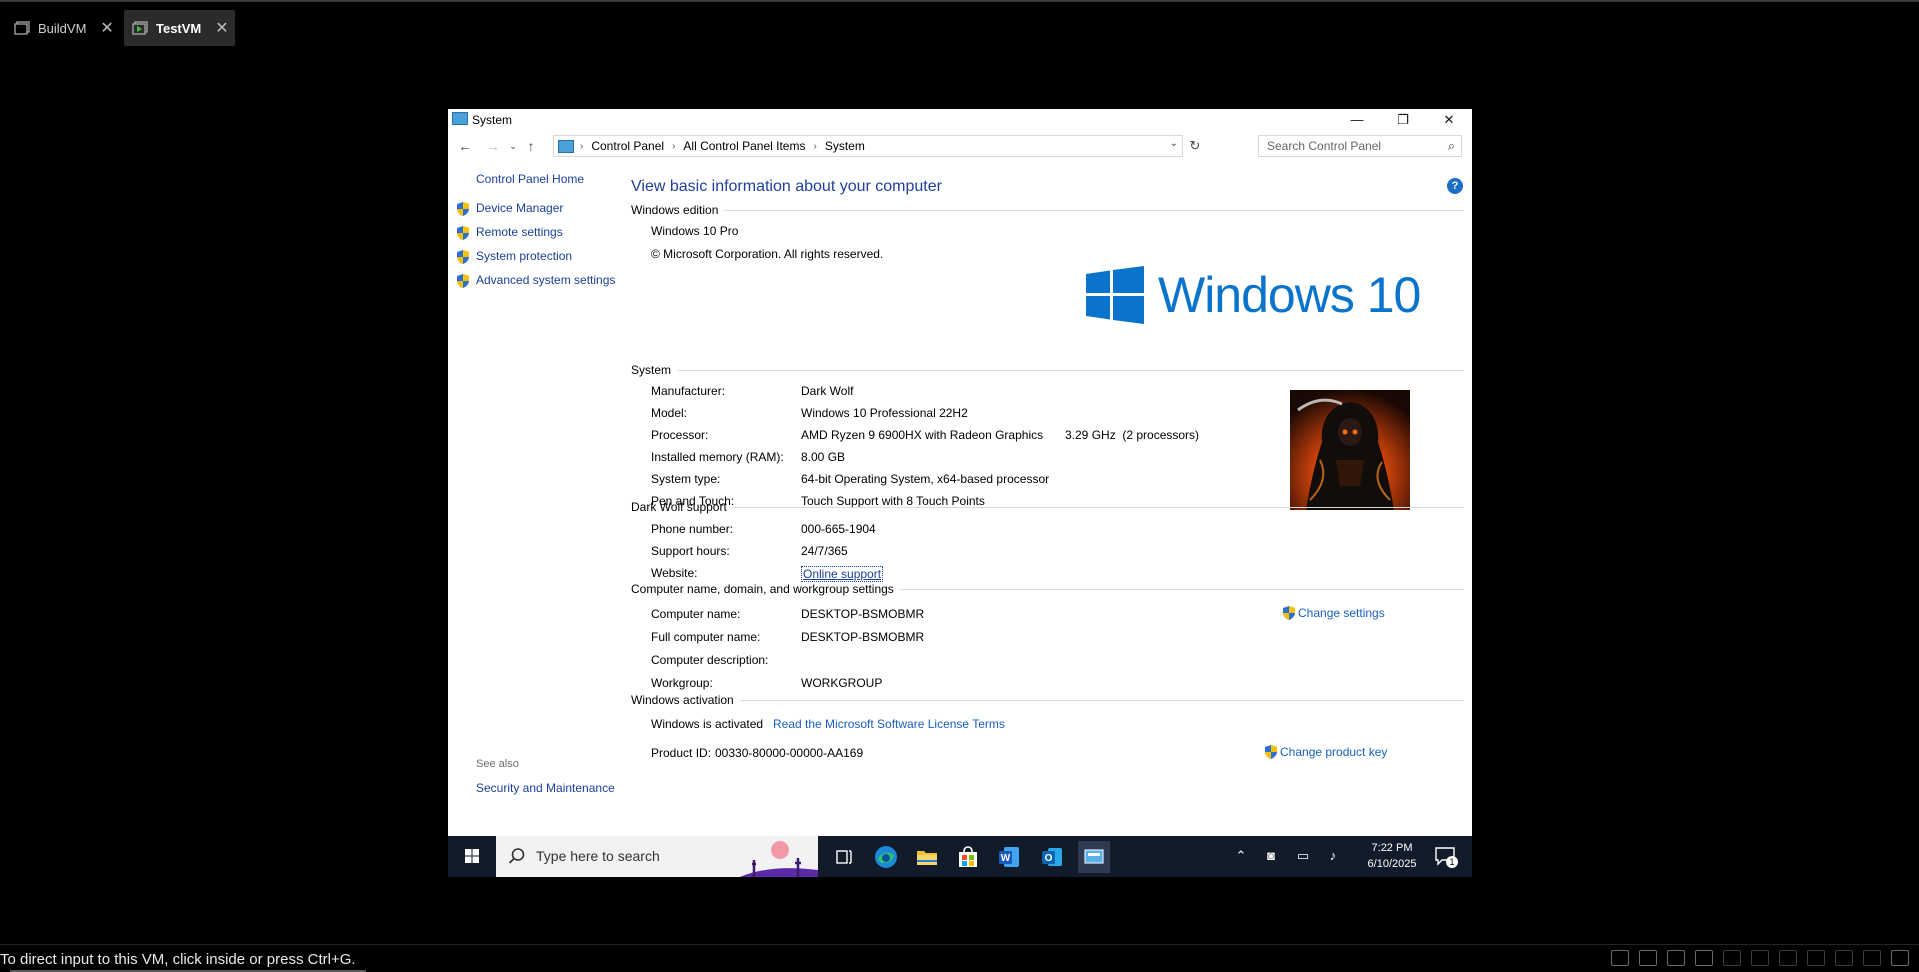  What do you see at coordinates (1732, 958) in the screenshot?
I see `wireless-icon` at bounding box center [1732, 958].